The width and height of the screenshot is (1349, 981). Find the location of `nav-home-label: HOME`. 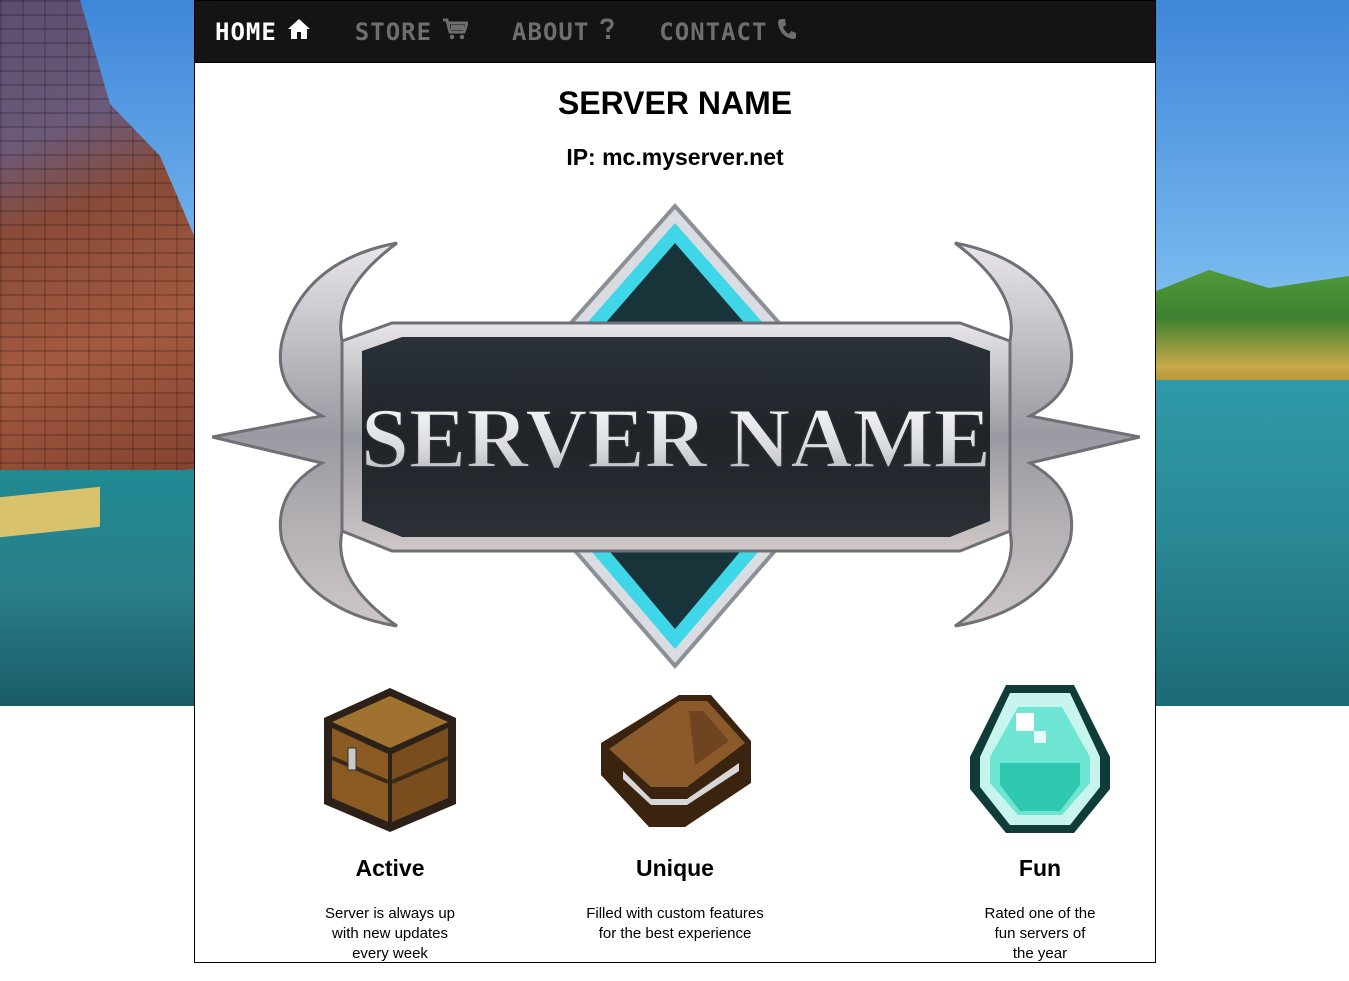

nav-home-label: HOME is located at coordinates (246, 31).